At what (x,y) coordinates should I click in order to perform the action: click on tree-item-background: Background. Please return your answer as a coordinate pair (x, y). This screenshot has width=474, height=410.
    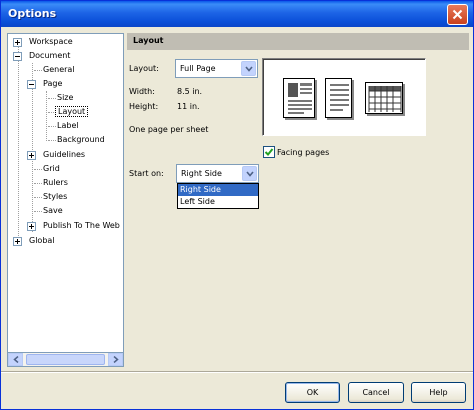
    Looking at the image, I should click on (81, 140).